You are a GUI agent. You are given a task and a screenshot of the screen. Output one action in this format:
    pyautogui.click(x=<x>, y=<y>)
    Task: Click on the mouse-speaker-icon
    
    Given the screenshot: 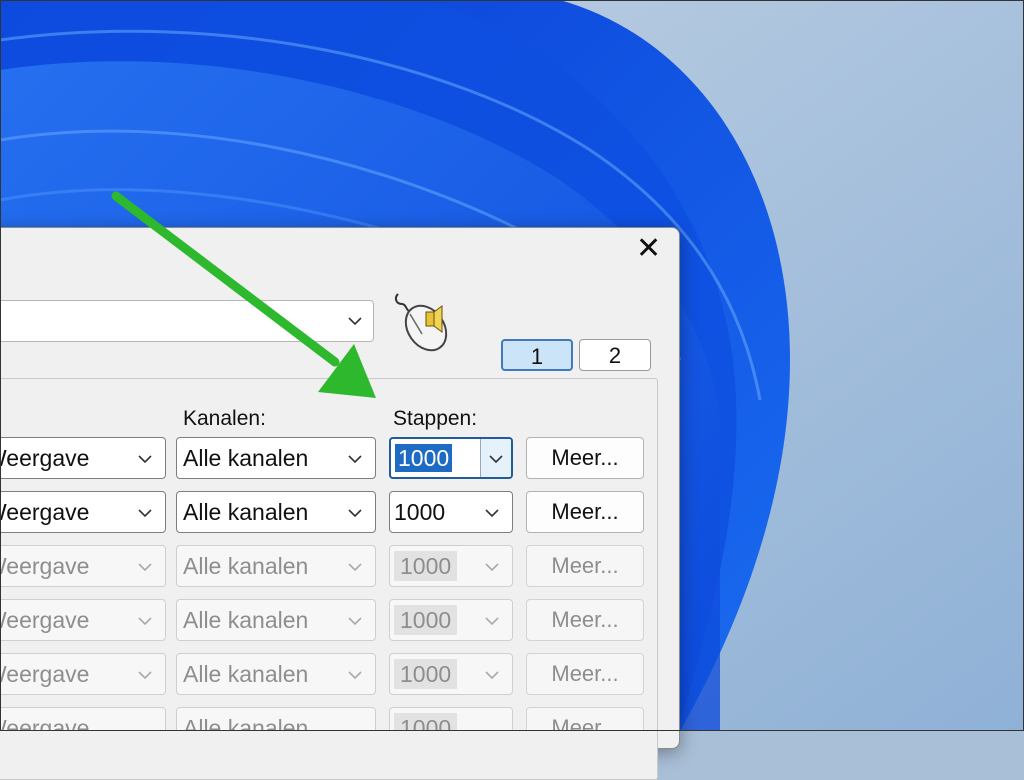 What is the action you would take?
    pyautogui.click(x=421, y=322)
    